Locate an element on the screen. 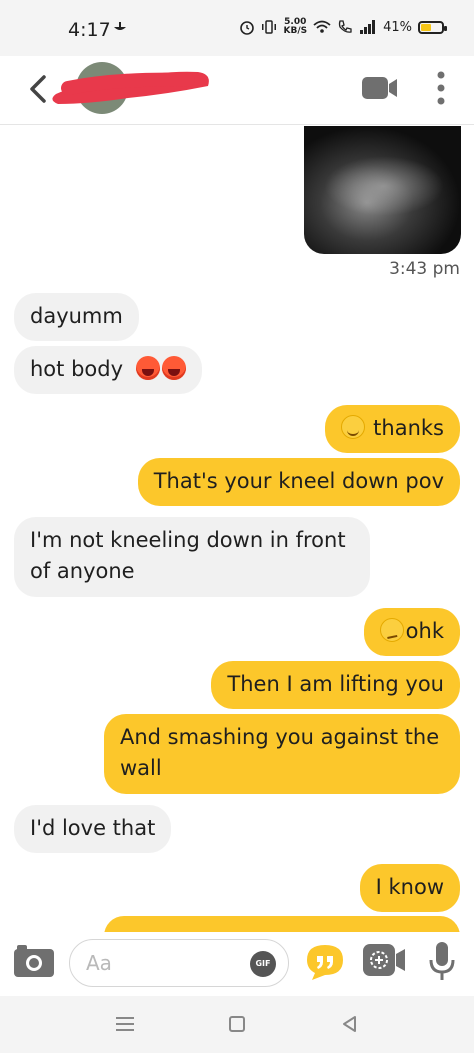 Image resolution: width=474 pixels, height=1053 pixels. alarm-icon is located at coordinates (247, 28).